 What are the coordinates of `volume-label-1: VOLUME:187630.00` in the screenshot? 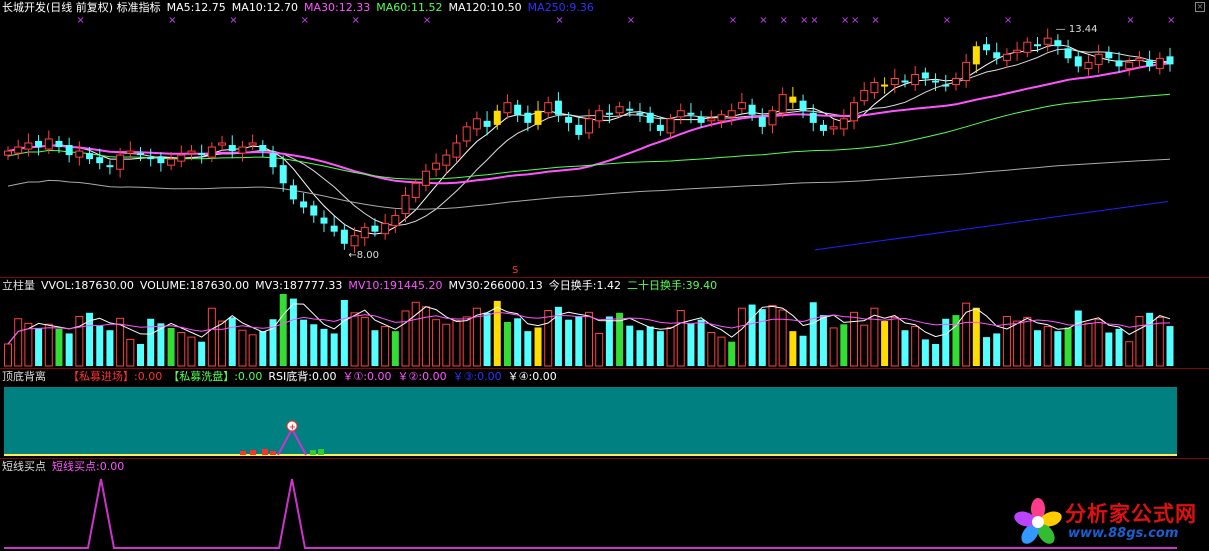 It's located at (194, 285).